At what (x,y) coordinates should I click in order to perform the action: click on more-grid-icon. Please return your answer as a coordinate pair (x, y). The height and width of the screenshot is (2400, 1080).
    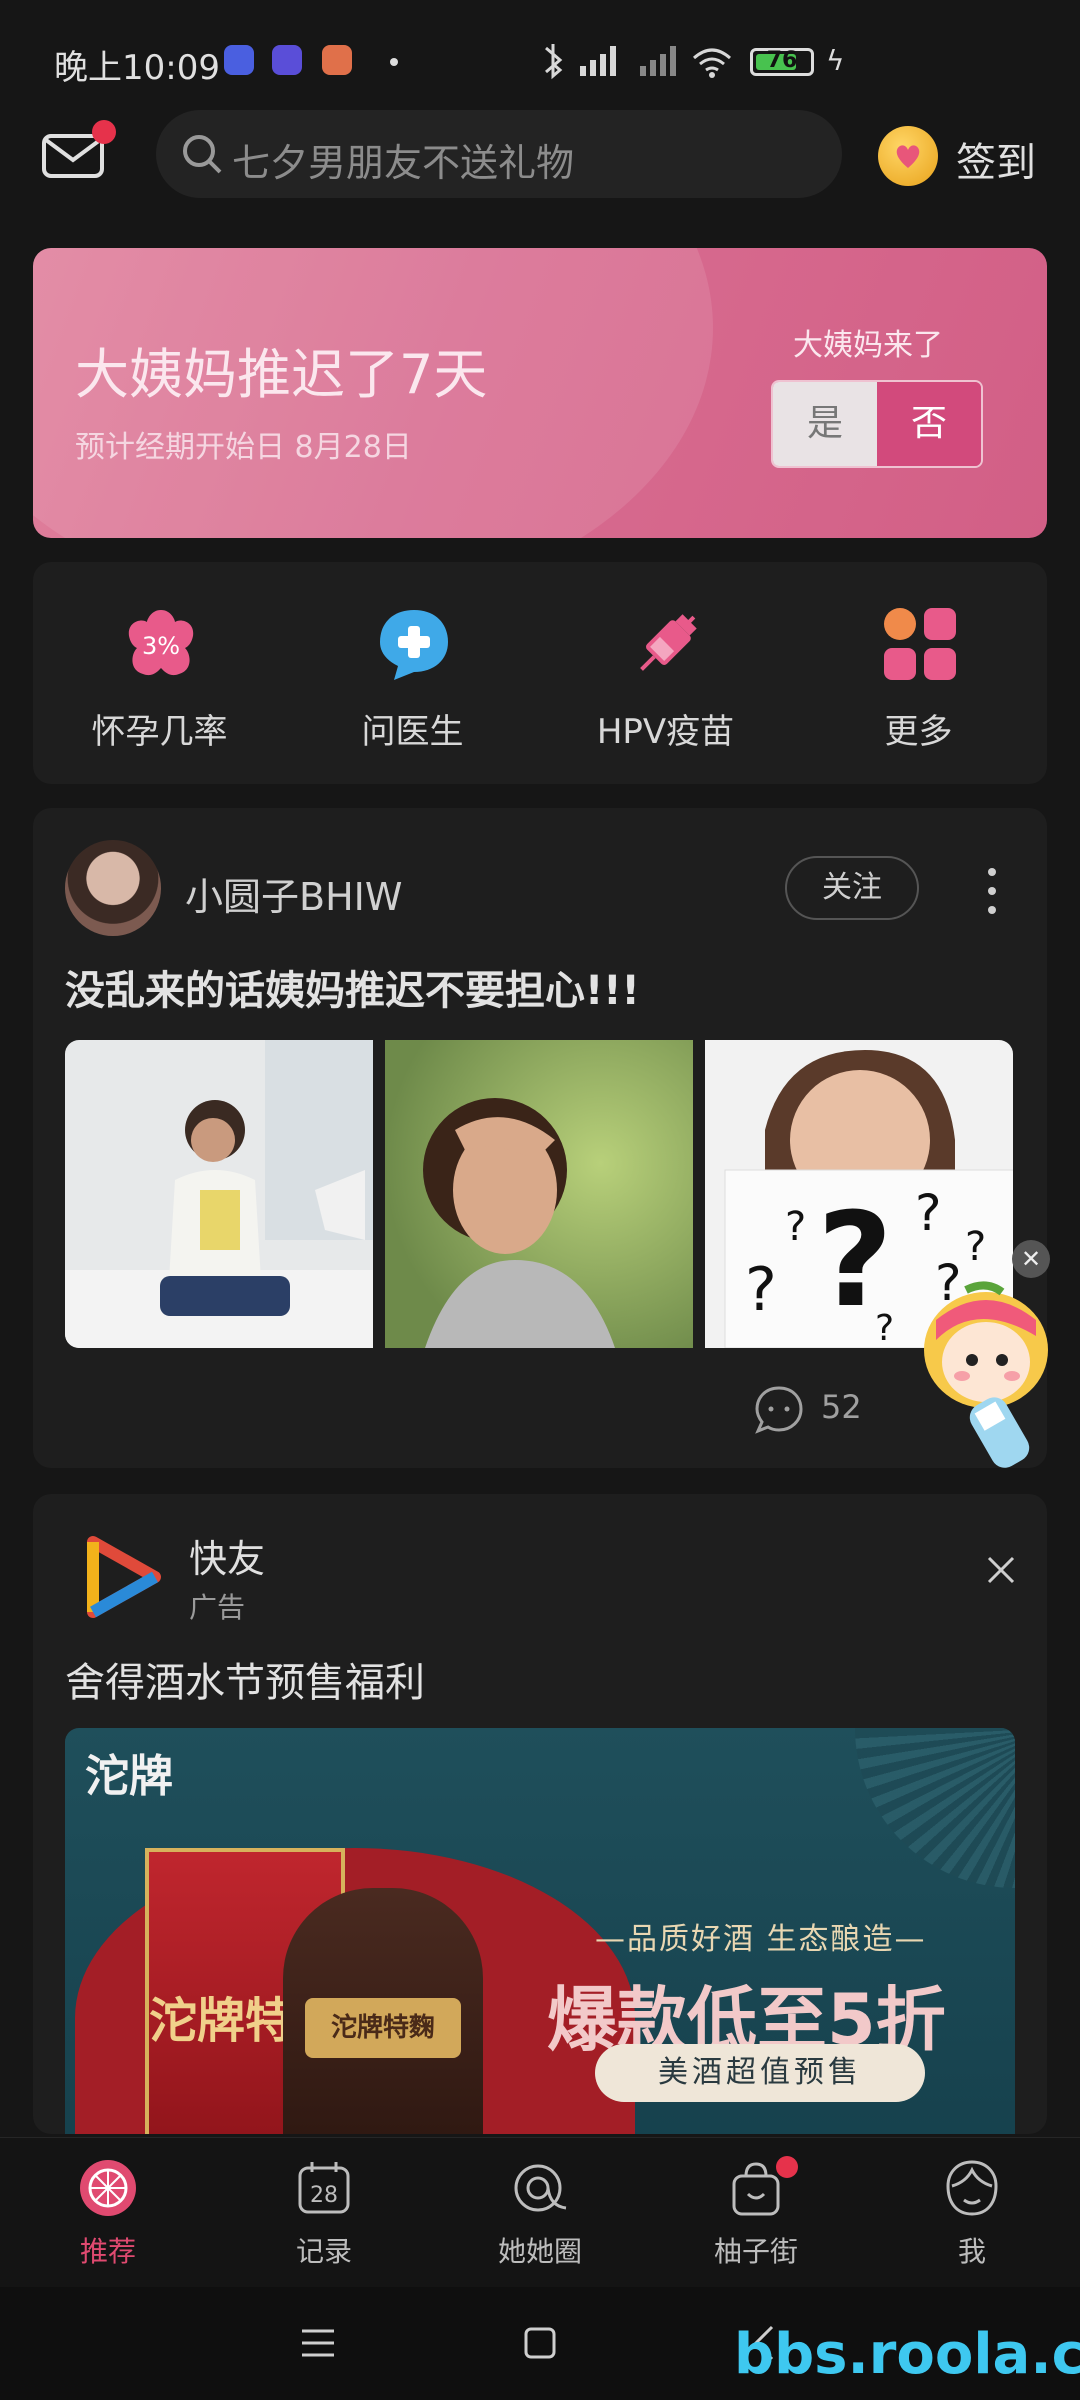
    Looking at the image, I should click on (920, 644).